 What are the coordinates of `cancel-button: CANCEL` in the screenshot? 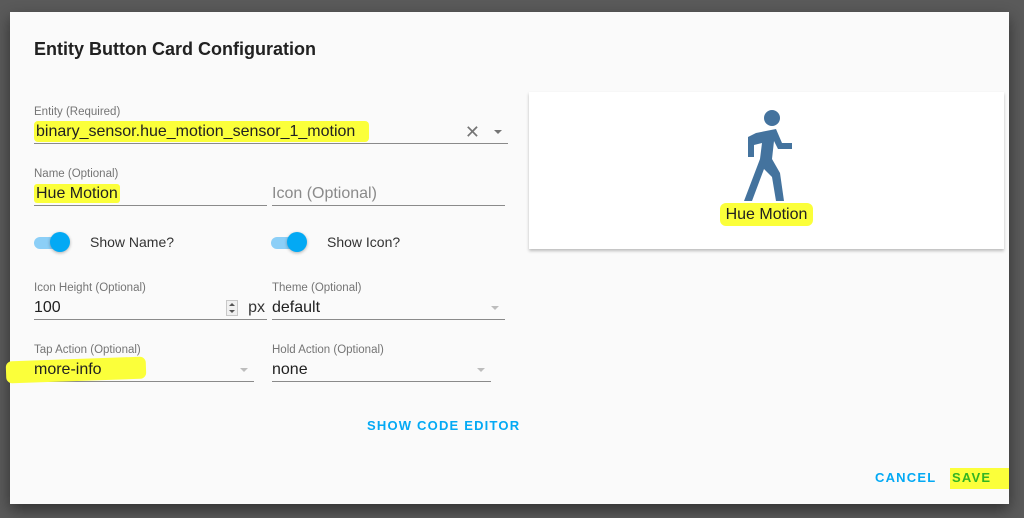 It's located at (905, 477).